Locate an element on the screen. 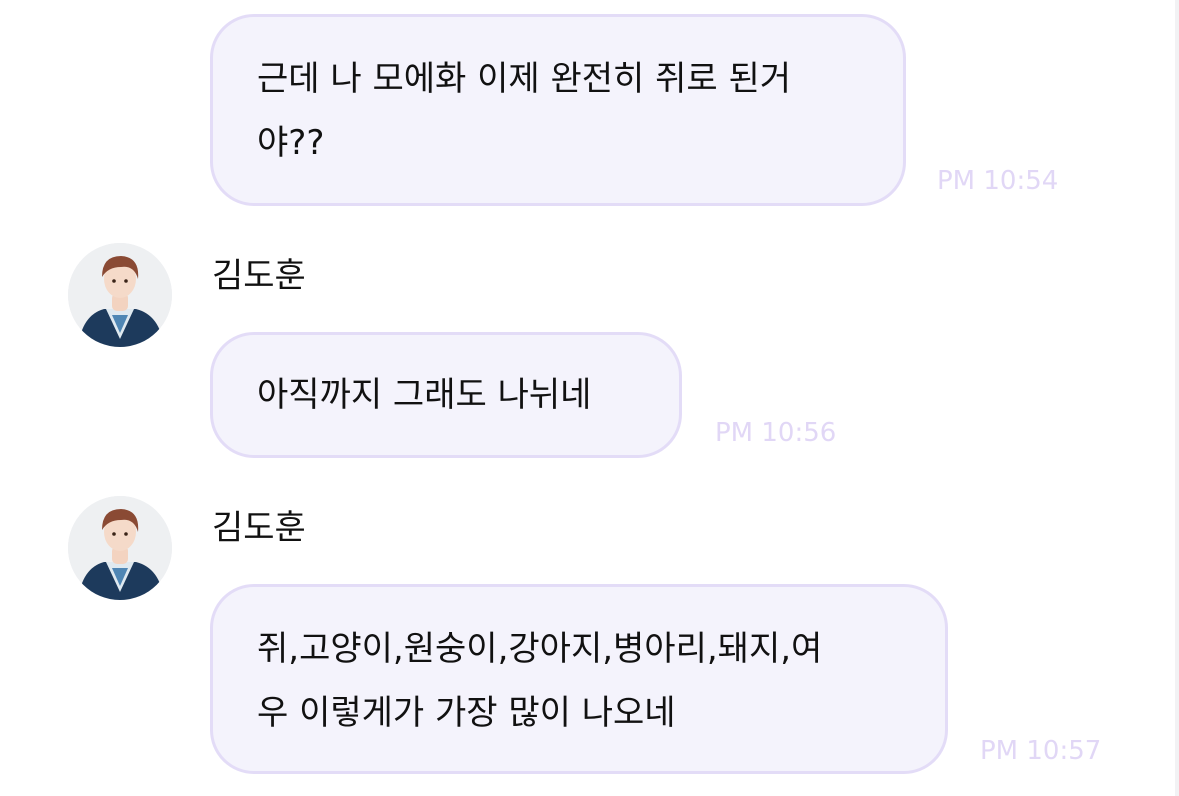  message-timestamp: PM 10:57 is located at coordinates (1041, 751).